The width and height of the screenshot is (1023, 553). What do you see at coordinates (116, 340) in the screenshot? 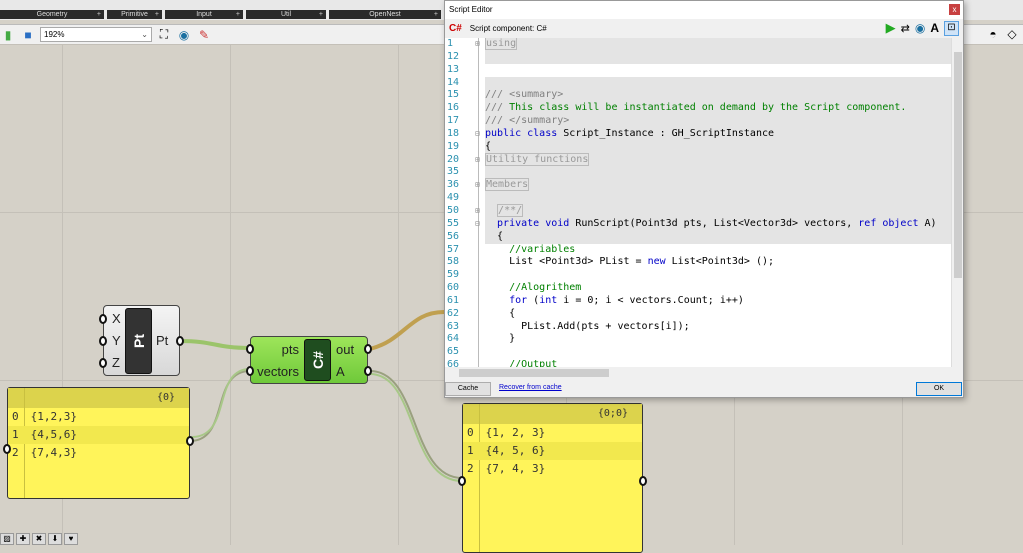
I see `input-y: Y` at bounding box center [116, 340].